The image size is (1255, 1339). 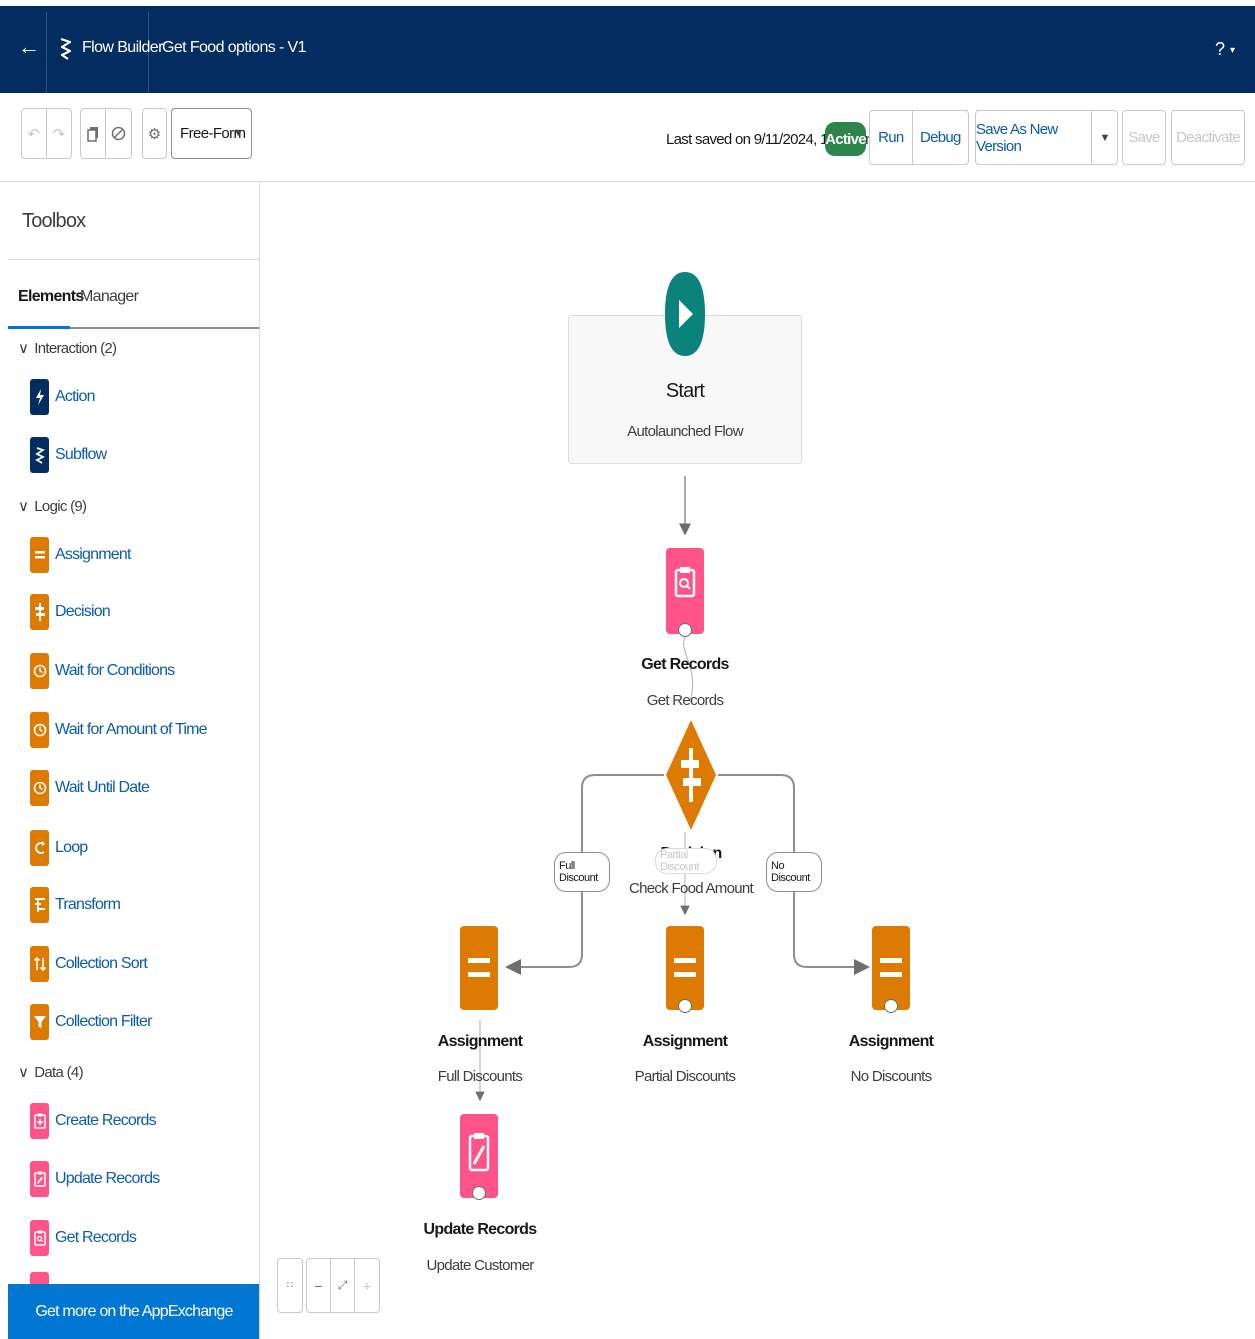 I want to click on toolbox-item-wait-for-conditions: Wait for Conditions, so click(x=102, y=671).